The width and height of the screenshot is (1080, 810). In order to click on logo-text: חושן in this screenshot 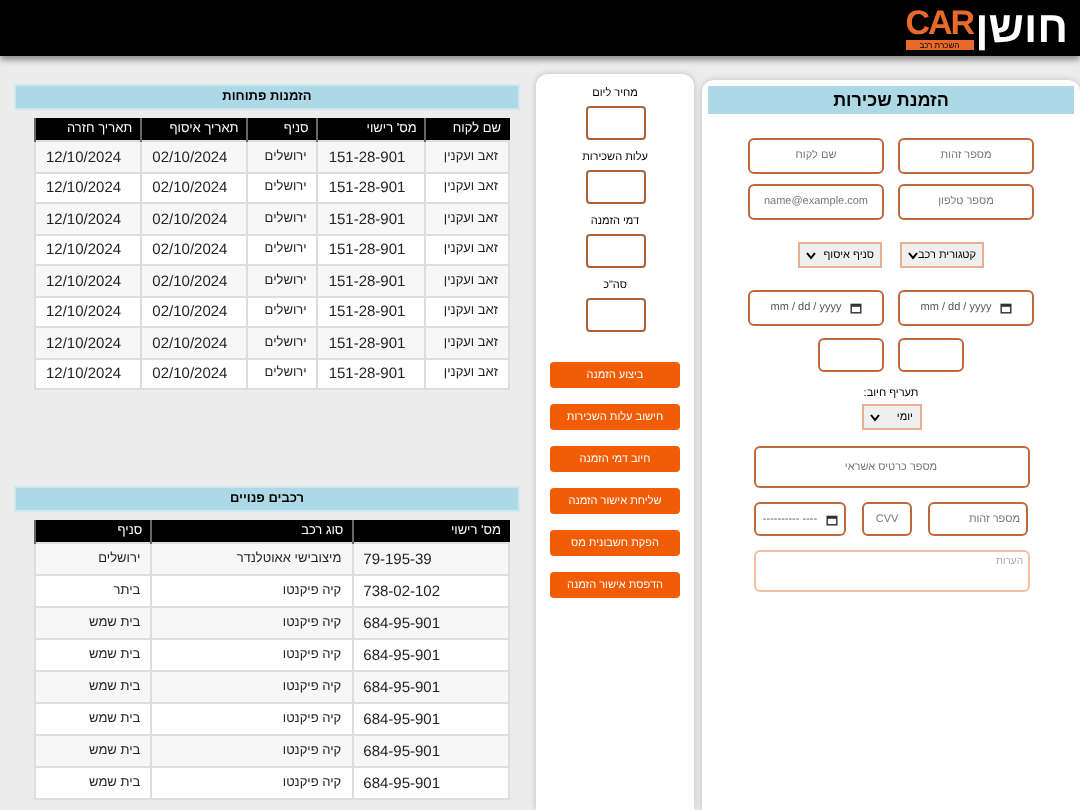, I will do `click(1021, 28)`.